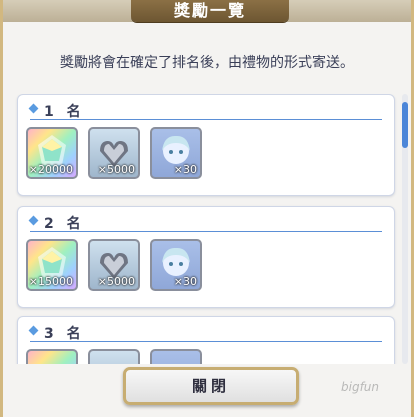  I want to click on scrollbar, so click(405, 229).